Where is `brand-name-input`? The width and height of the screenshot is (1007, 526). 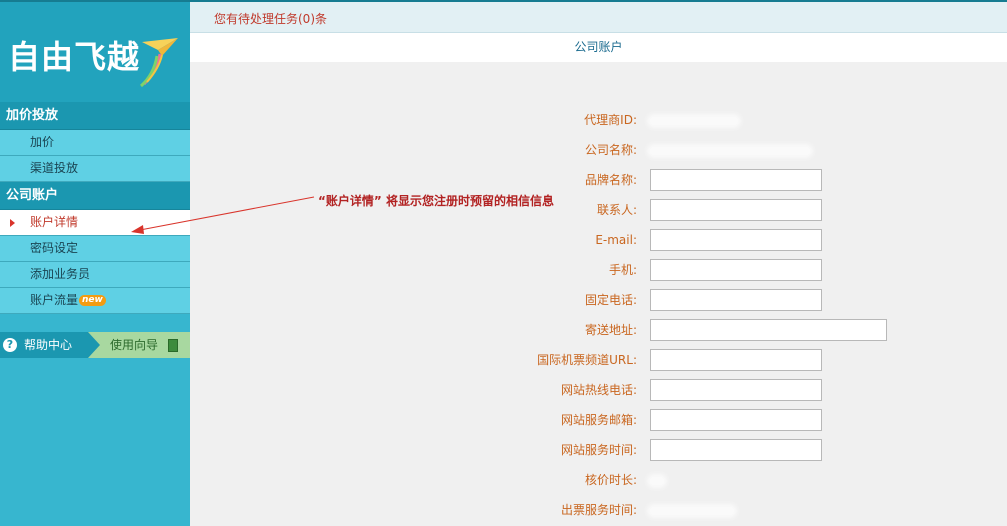
brand-name-input is located at coordinates (736, 180).